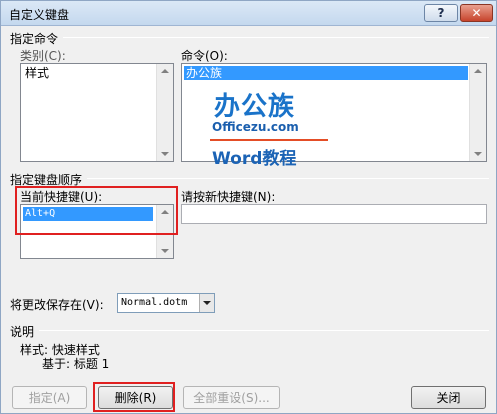 The height and width of the screenshot is (414, 497). I want to click on logo-main-text: 办公族, so click(255, 107).